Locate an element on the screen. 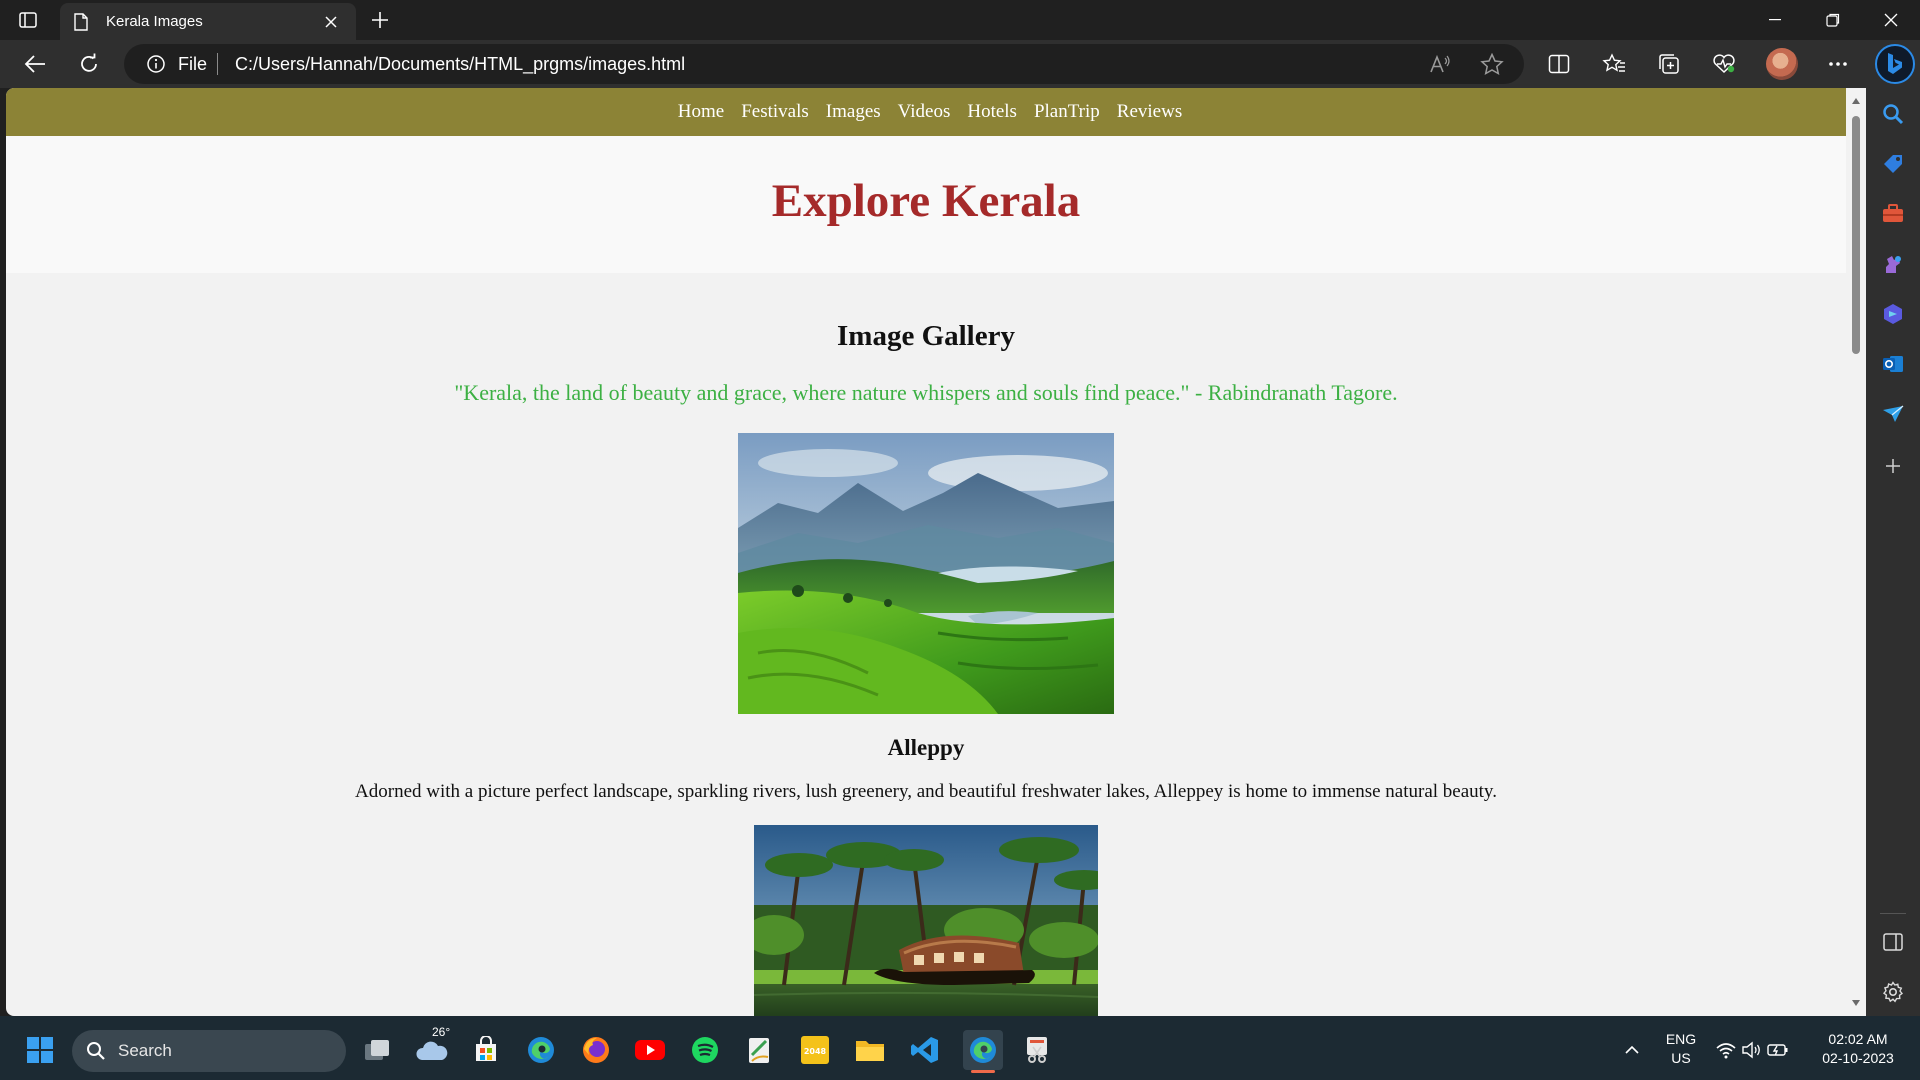 Image resolution: width=1920 pixels, height=1080 pixels. spotify-icon is located at coordinates (705, 1050).